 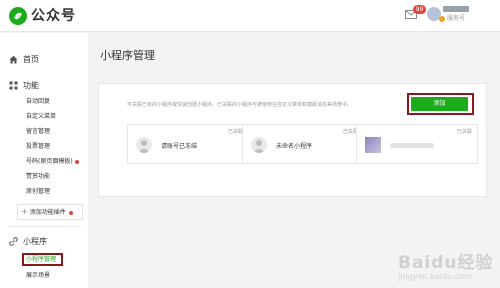 I want to click on sidebar-divider, so click(x=45, y=226).